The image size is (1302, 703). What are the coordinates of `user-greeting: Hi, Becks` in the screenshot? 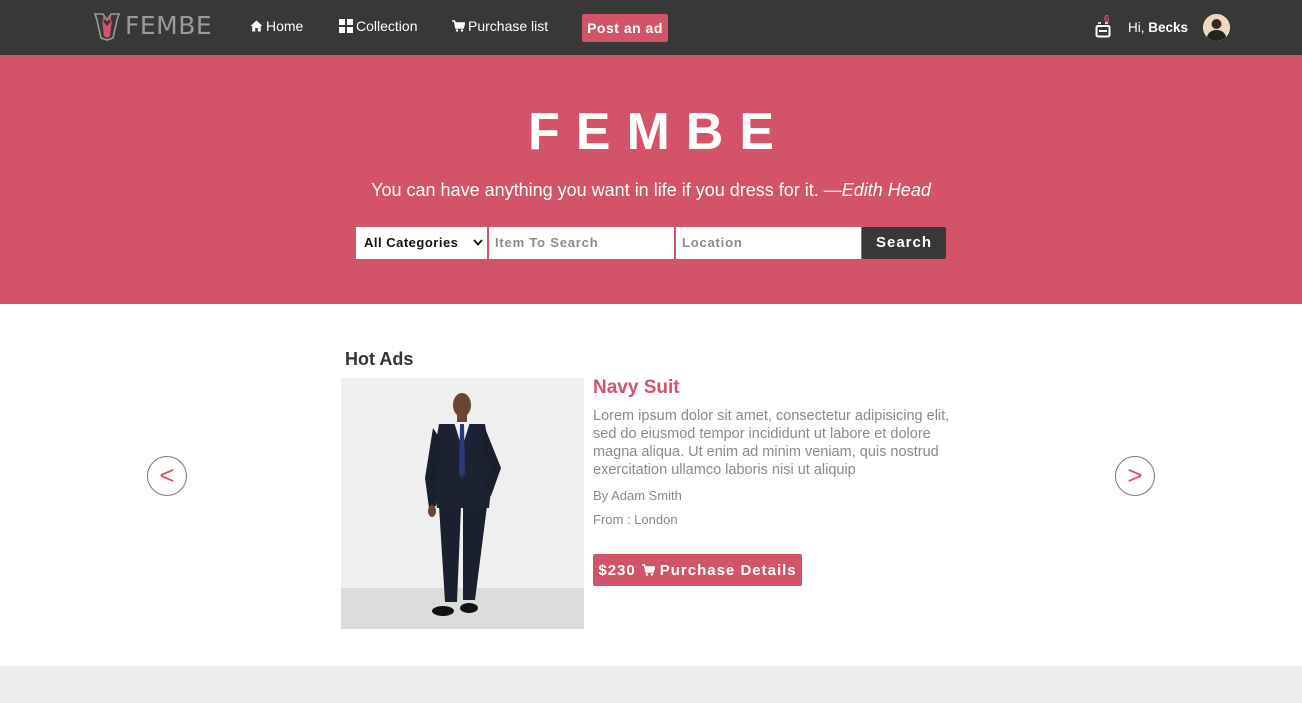 It's located at (1158, 27).